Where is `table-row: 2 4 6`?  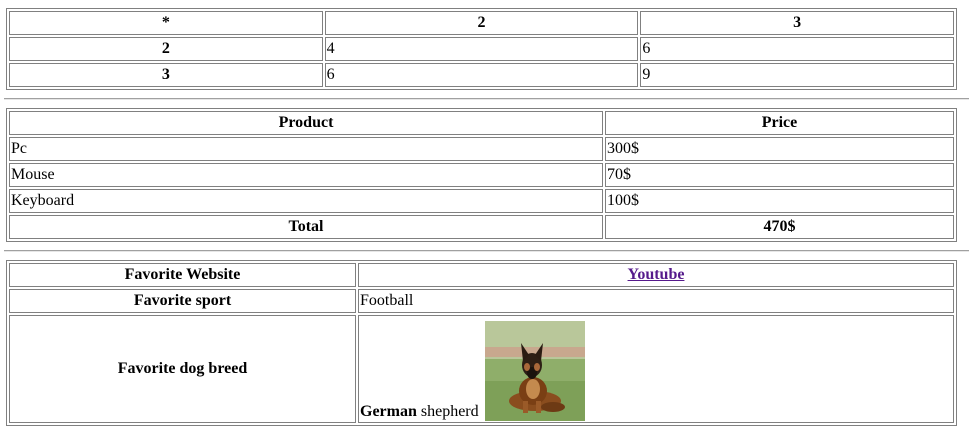
table-row: 2 4 6 is located at coordinates (481, 49).